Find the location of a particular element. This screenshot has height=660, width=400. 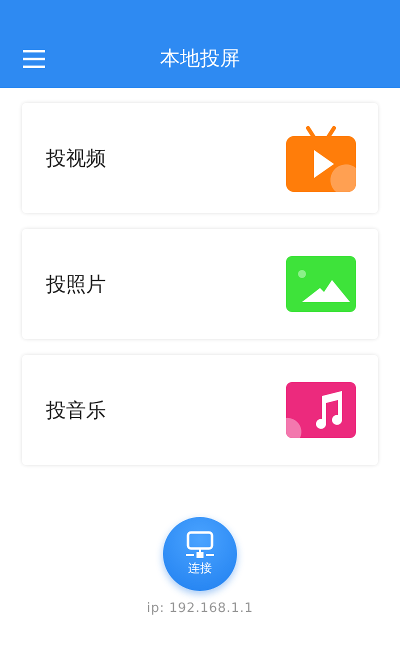

card-label: 投音乐 is located at coordinates (76, 410).